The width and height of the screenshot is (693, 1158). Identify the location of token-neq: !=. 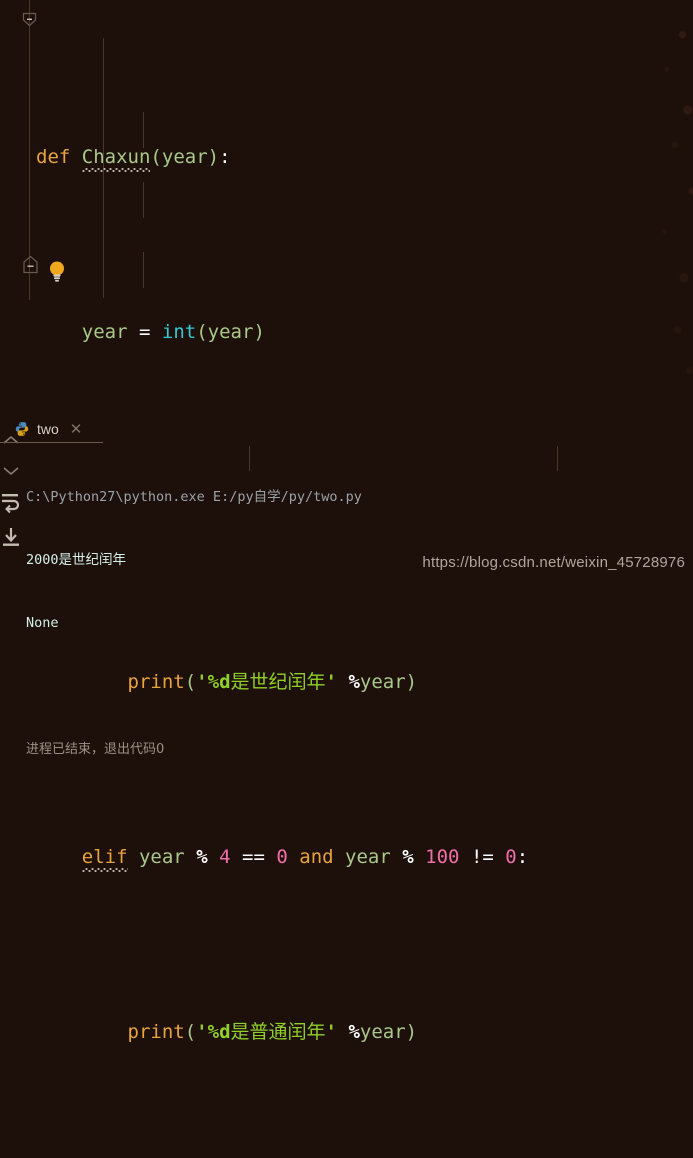
(482, 857).